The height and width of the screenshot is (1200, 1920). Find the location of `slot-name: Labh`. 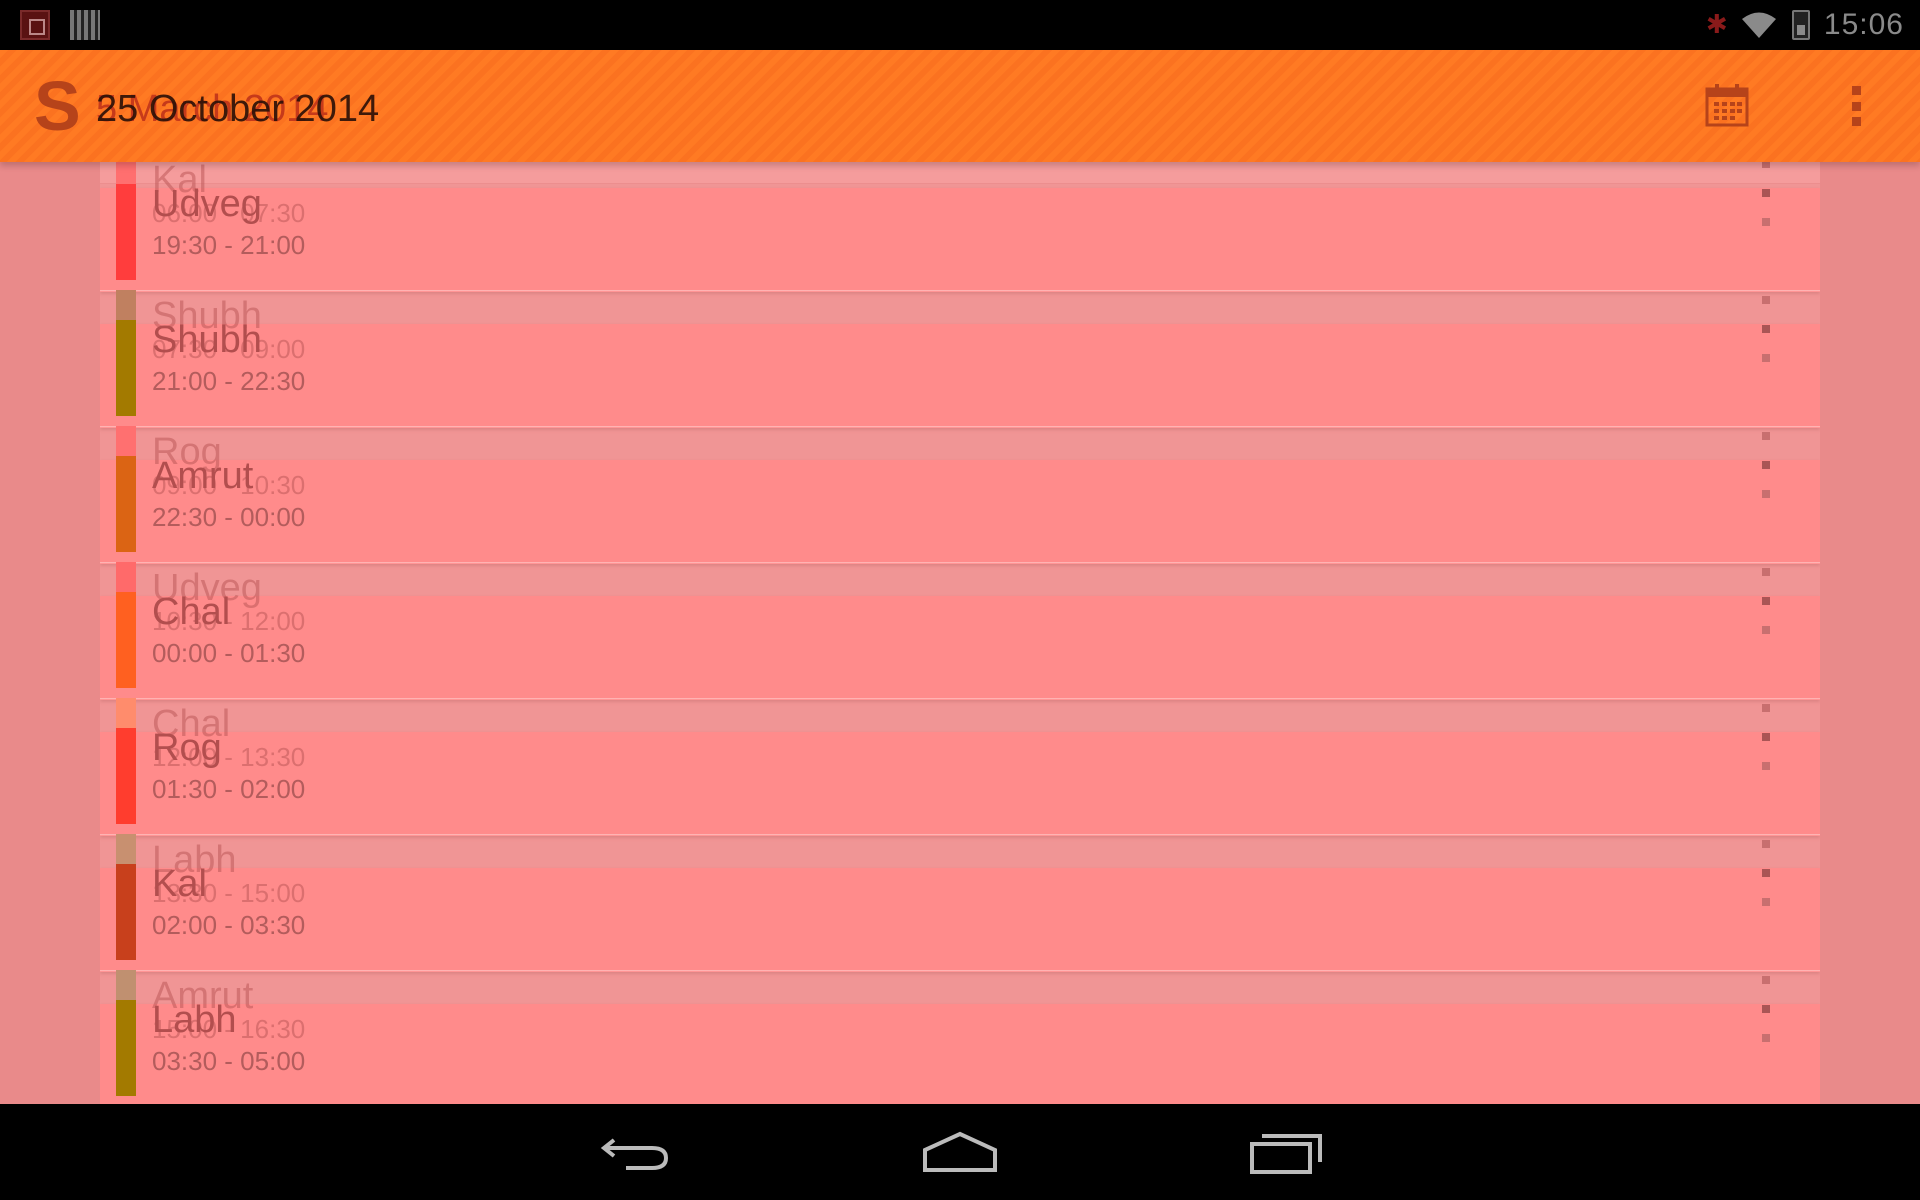

slot-name: Labh is located at coordinates (194, 1020).